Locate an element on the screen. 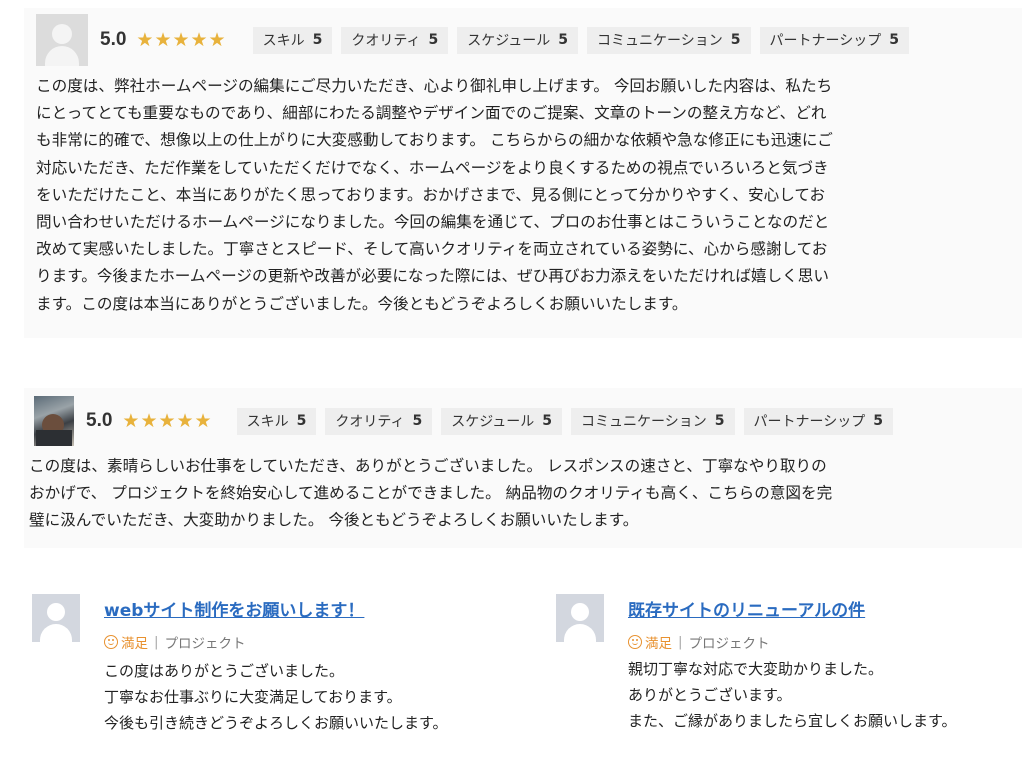 The height and width of the screenshot is (767, 1024). comment-line: 今後も引き続きどうぞよろしくお願いいたします。 is located at coordinates (276, 723).